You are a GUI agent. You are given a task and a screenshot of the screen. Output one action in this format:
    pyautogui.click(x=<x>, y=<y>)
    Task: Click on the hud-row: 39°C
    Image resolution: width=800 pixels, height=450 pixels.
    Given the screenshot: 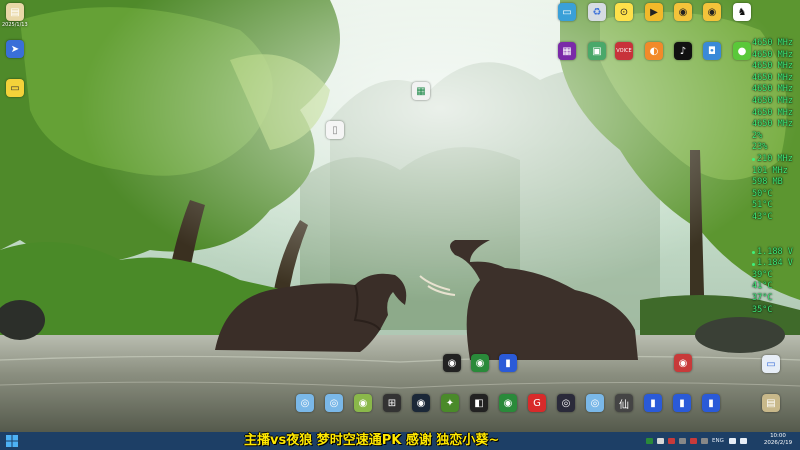 What is the action you would take?
    pyautogui.click(x=776, y=276)
    